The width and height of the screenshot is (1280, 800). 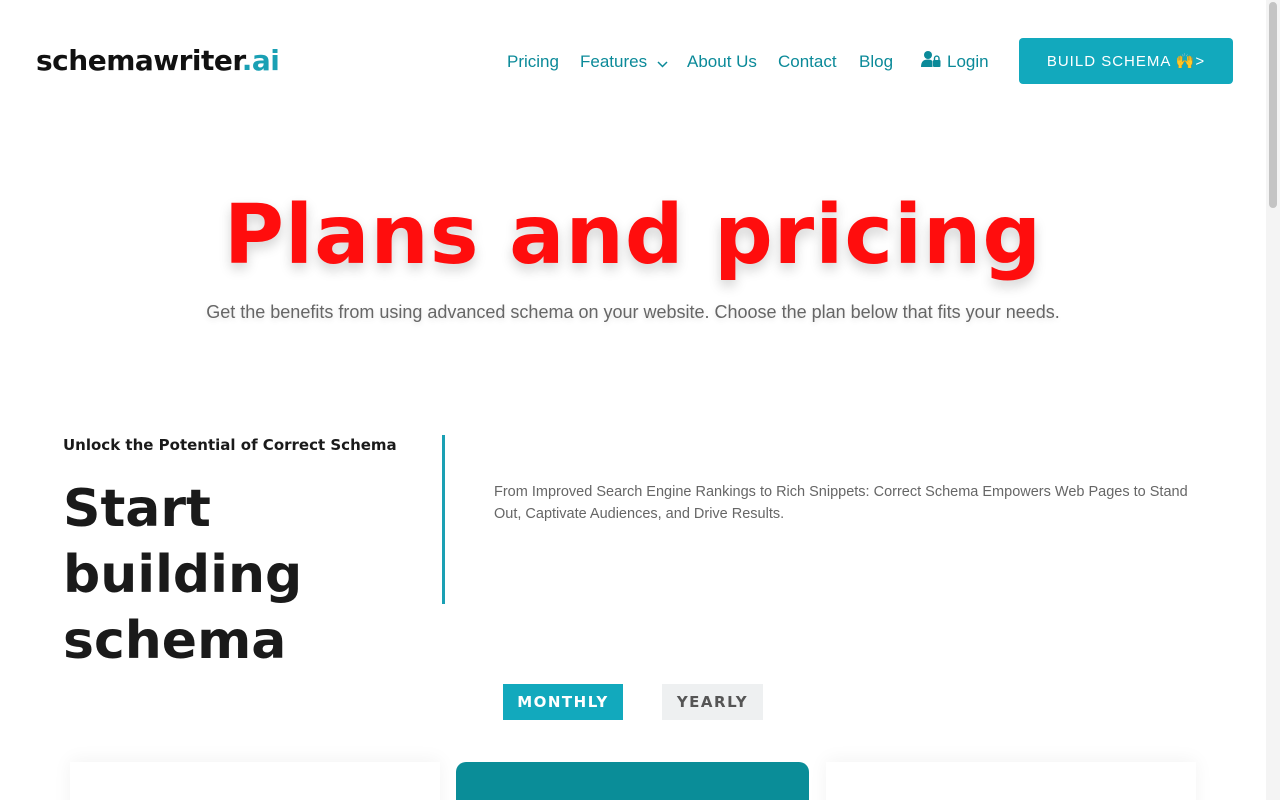 I want to click on user-lock-icon, so click(x=931, y=62).